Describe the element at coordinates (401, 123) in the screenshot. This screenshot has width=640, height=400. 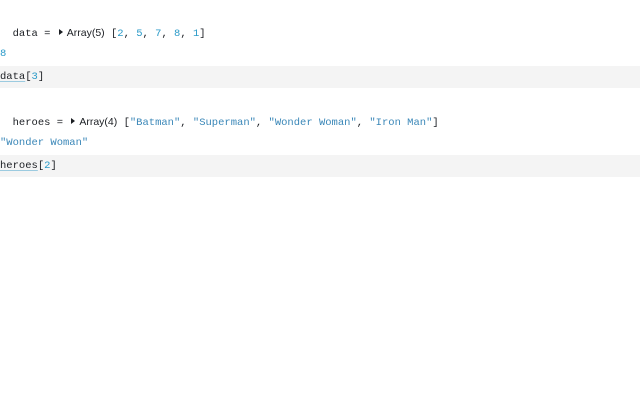
I see `array-value: "Iron Man"` at that location.